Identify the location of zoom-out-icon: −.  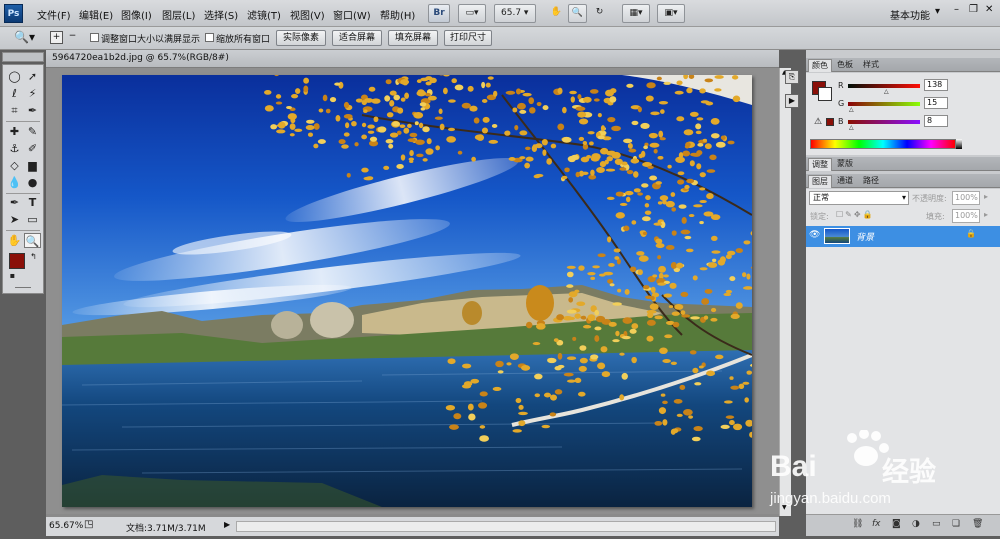
(72, 37).